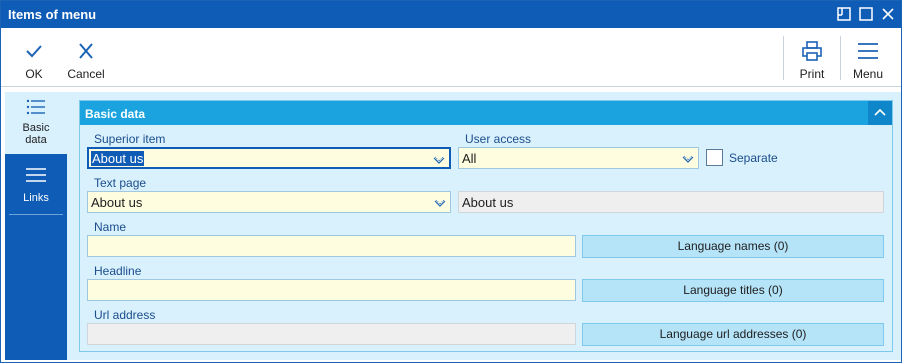 The height and width of the screenshot is (363, 902). What do you see at coordinates (486, 113) in the screenshot?
I see `panel-header: Basic data` at bounding box center [486, 113].